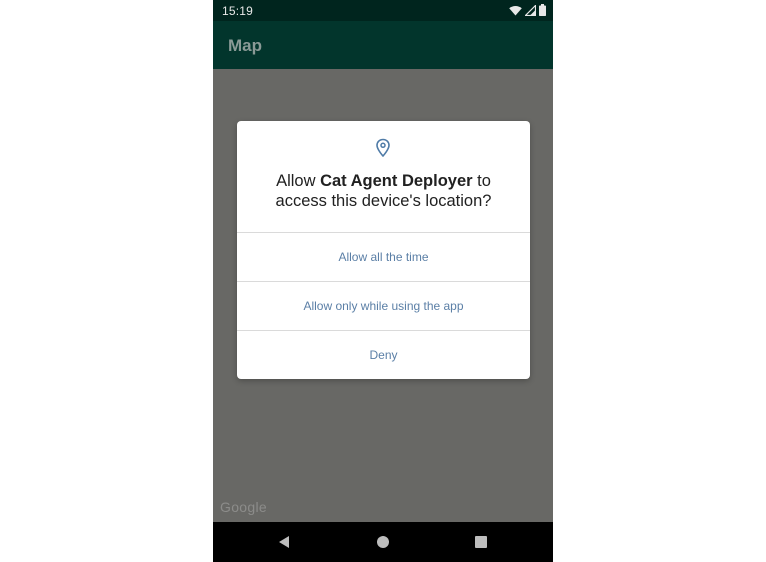  I want to click on back-icon, so click(285, 542).